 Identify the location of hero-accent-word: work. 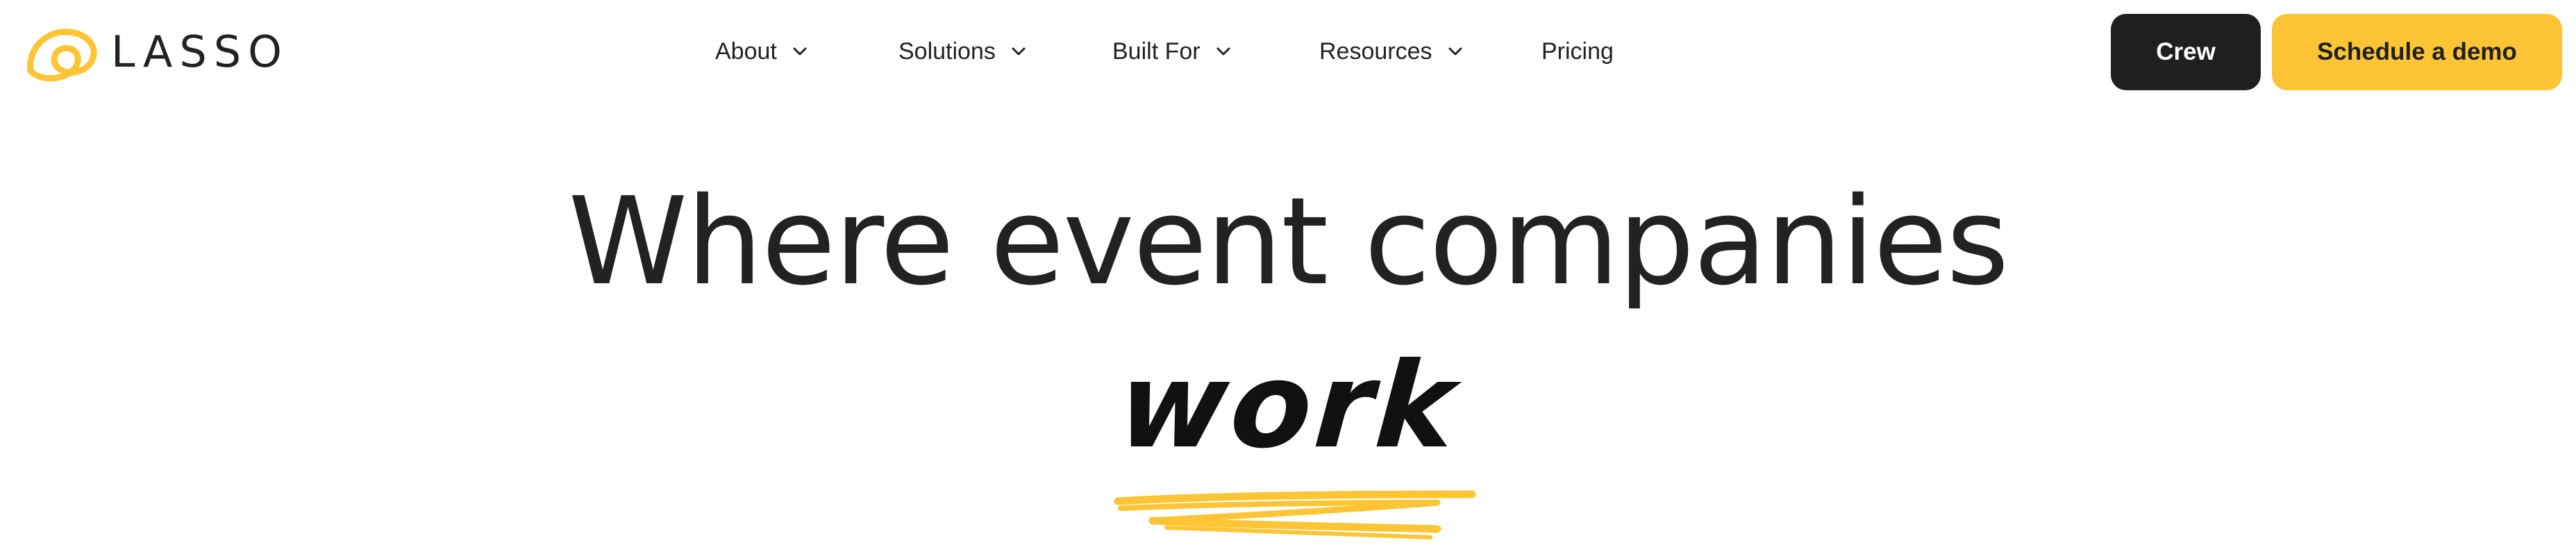
(1288, 406).